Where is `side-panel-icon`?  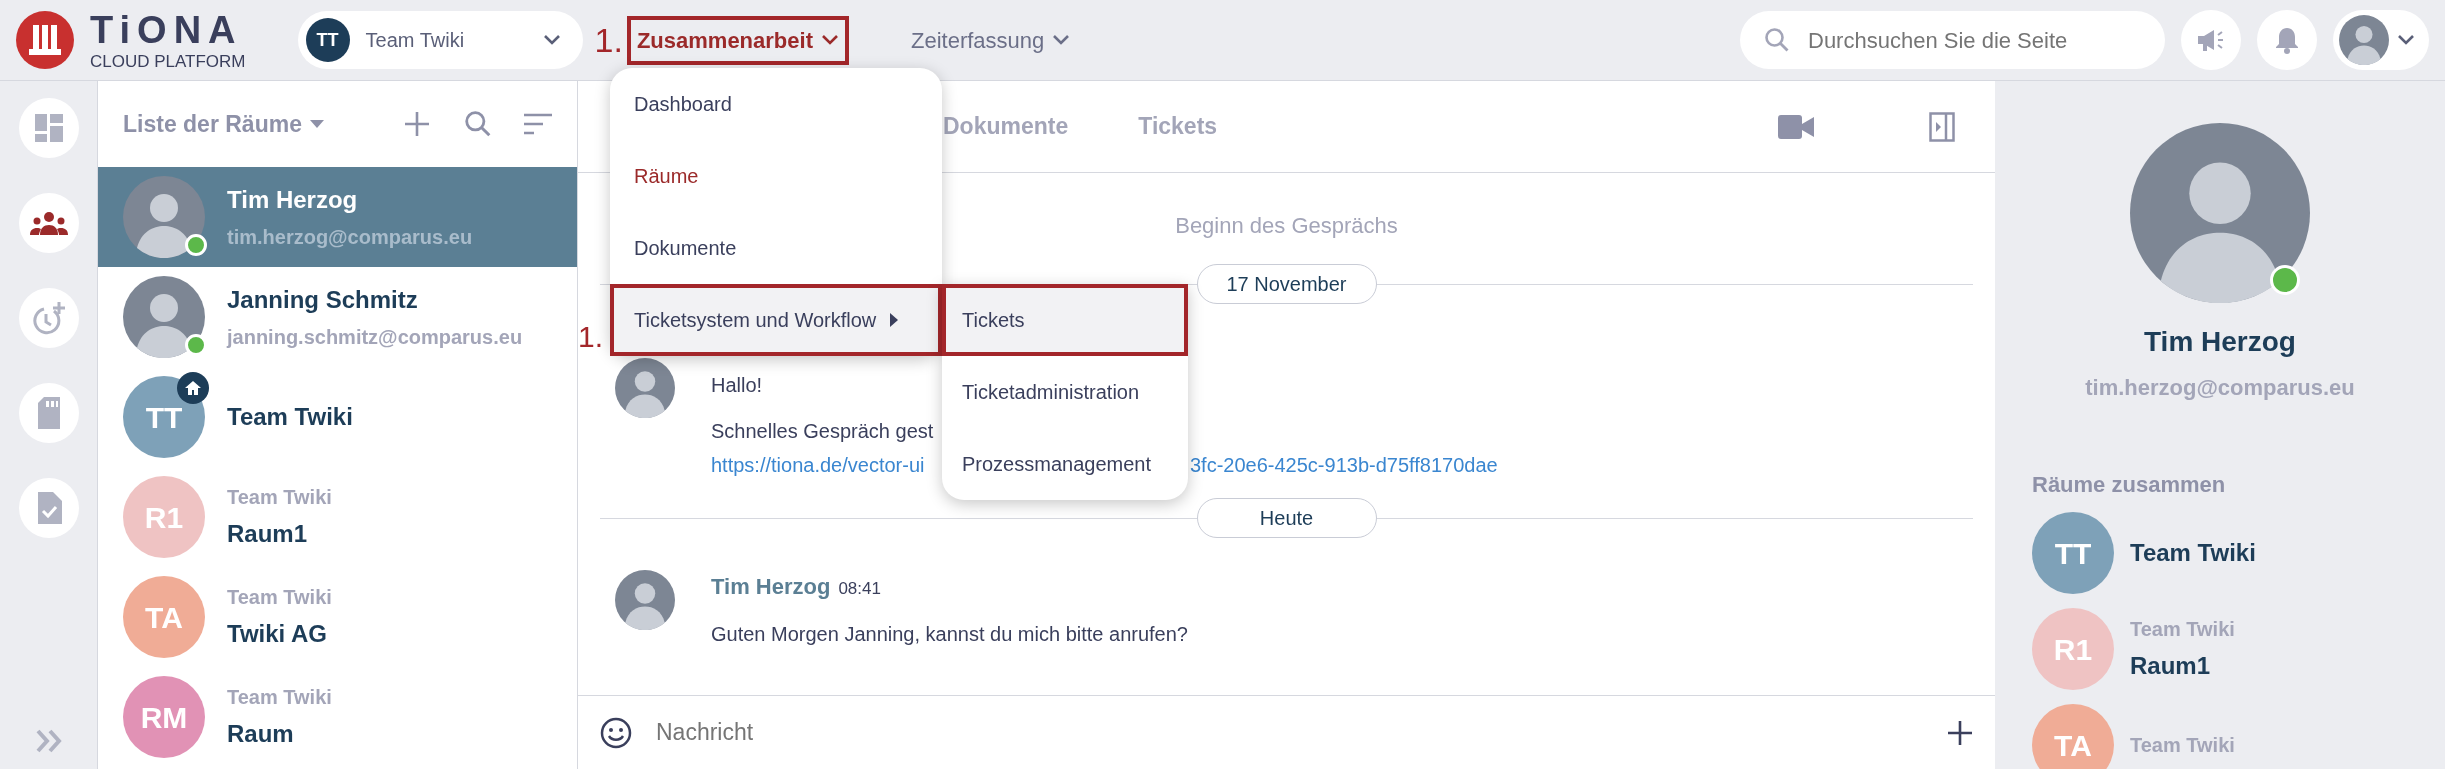 side-panel-icon is located at coordinates (1942, 126).